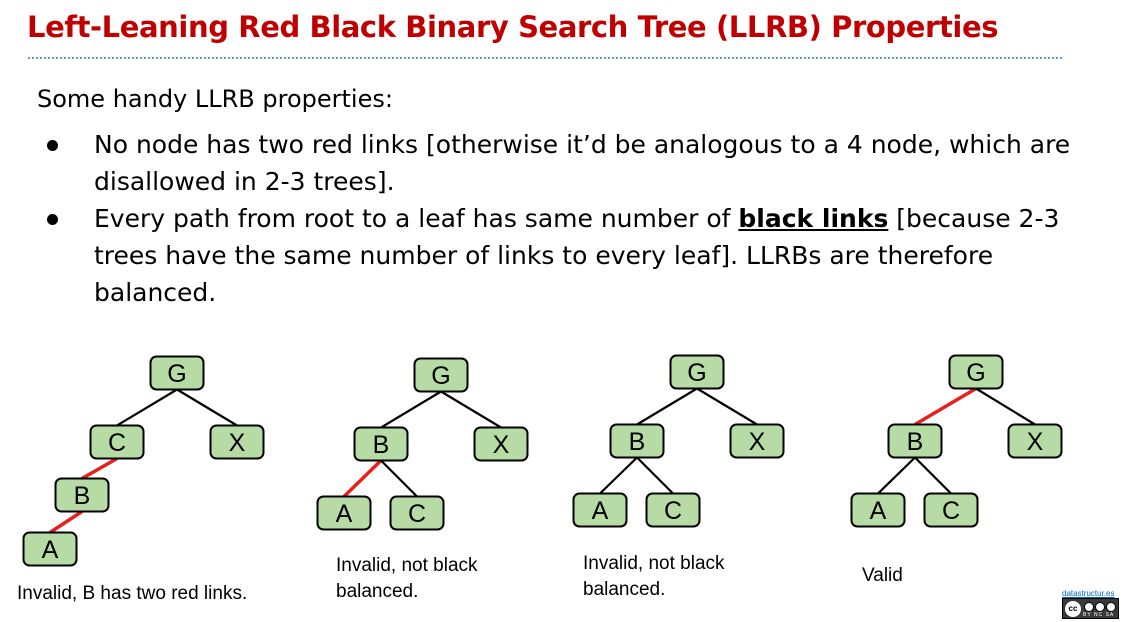 The width and height of the screenshot is (1121, 622). Describe the element at coordinates (143, 461) in the screenshot. I see `tree-1: G C X BA` at that location.